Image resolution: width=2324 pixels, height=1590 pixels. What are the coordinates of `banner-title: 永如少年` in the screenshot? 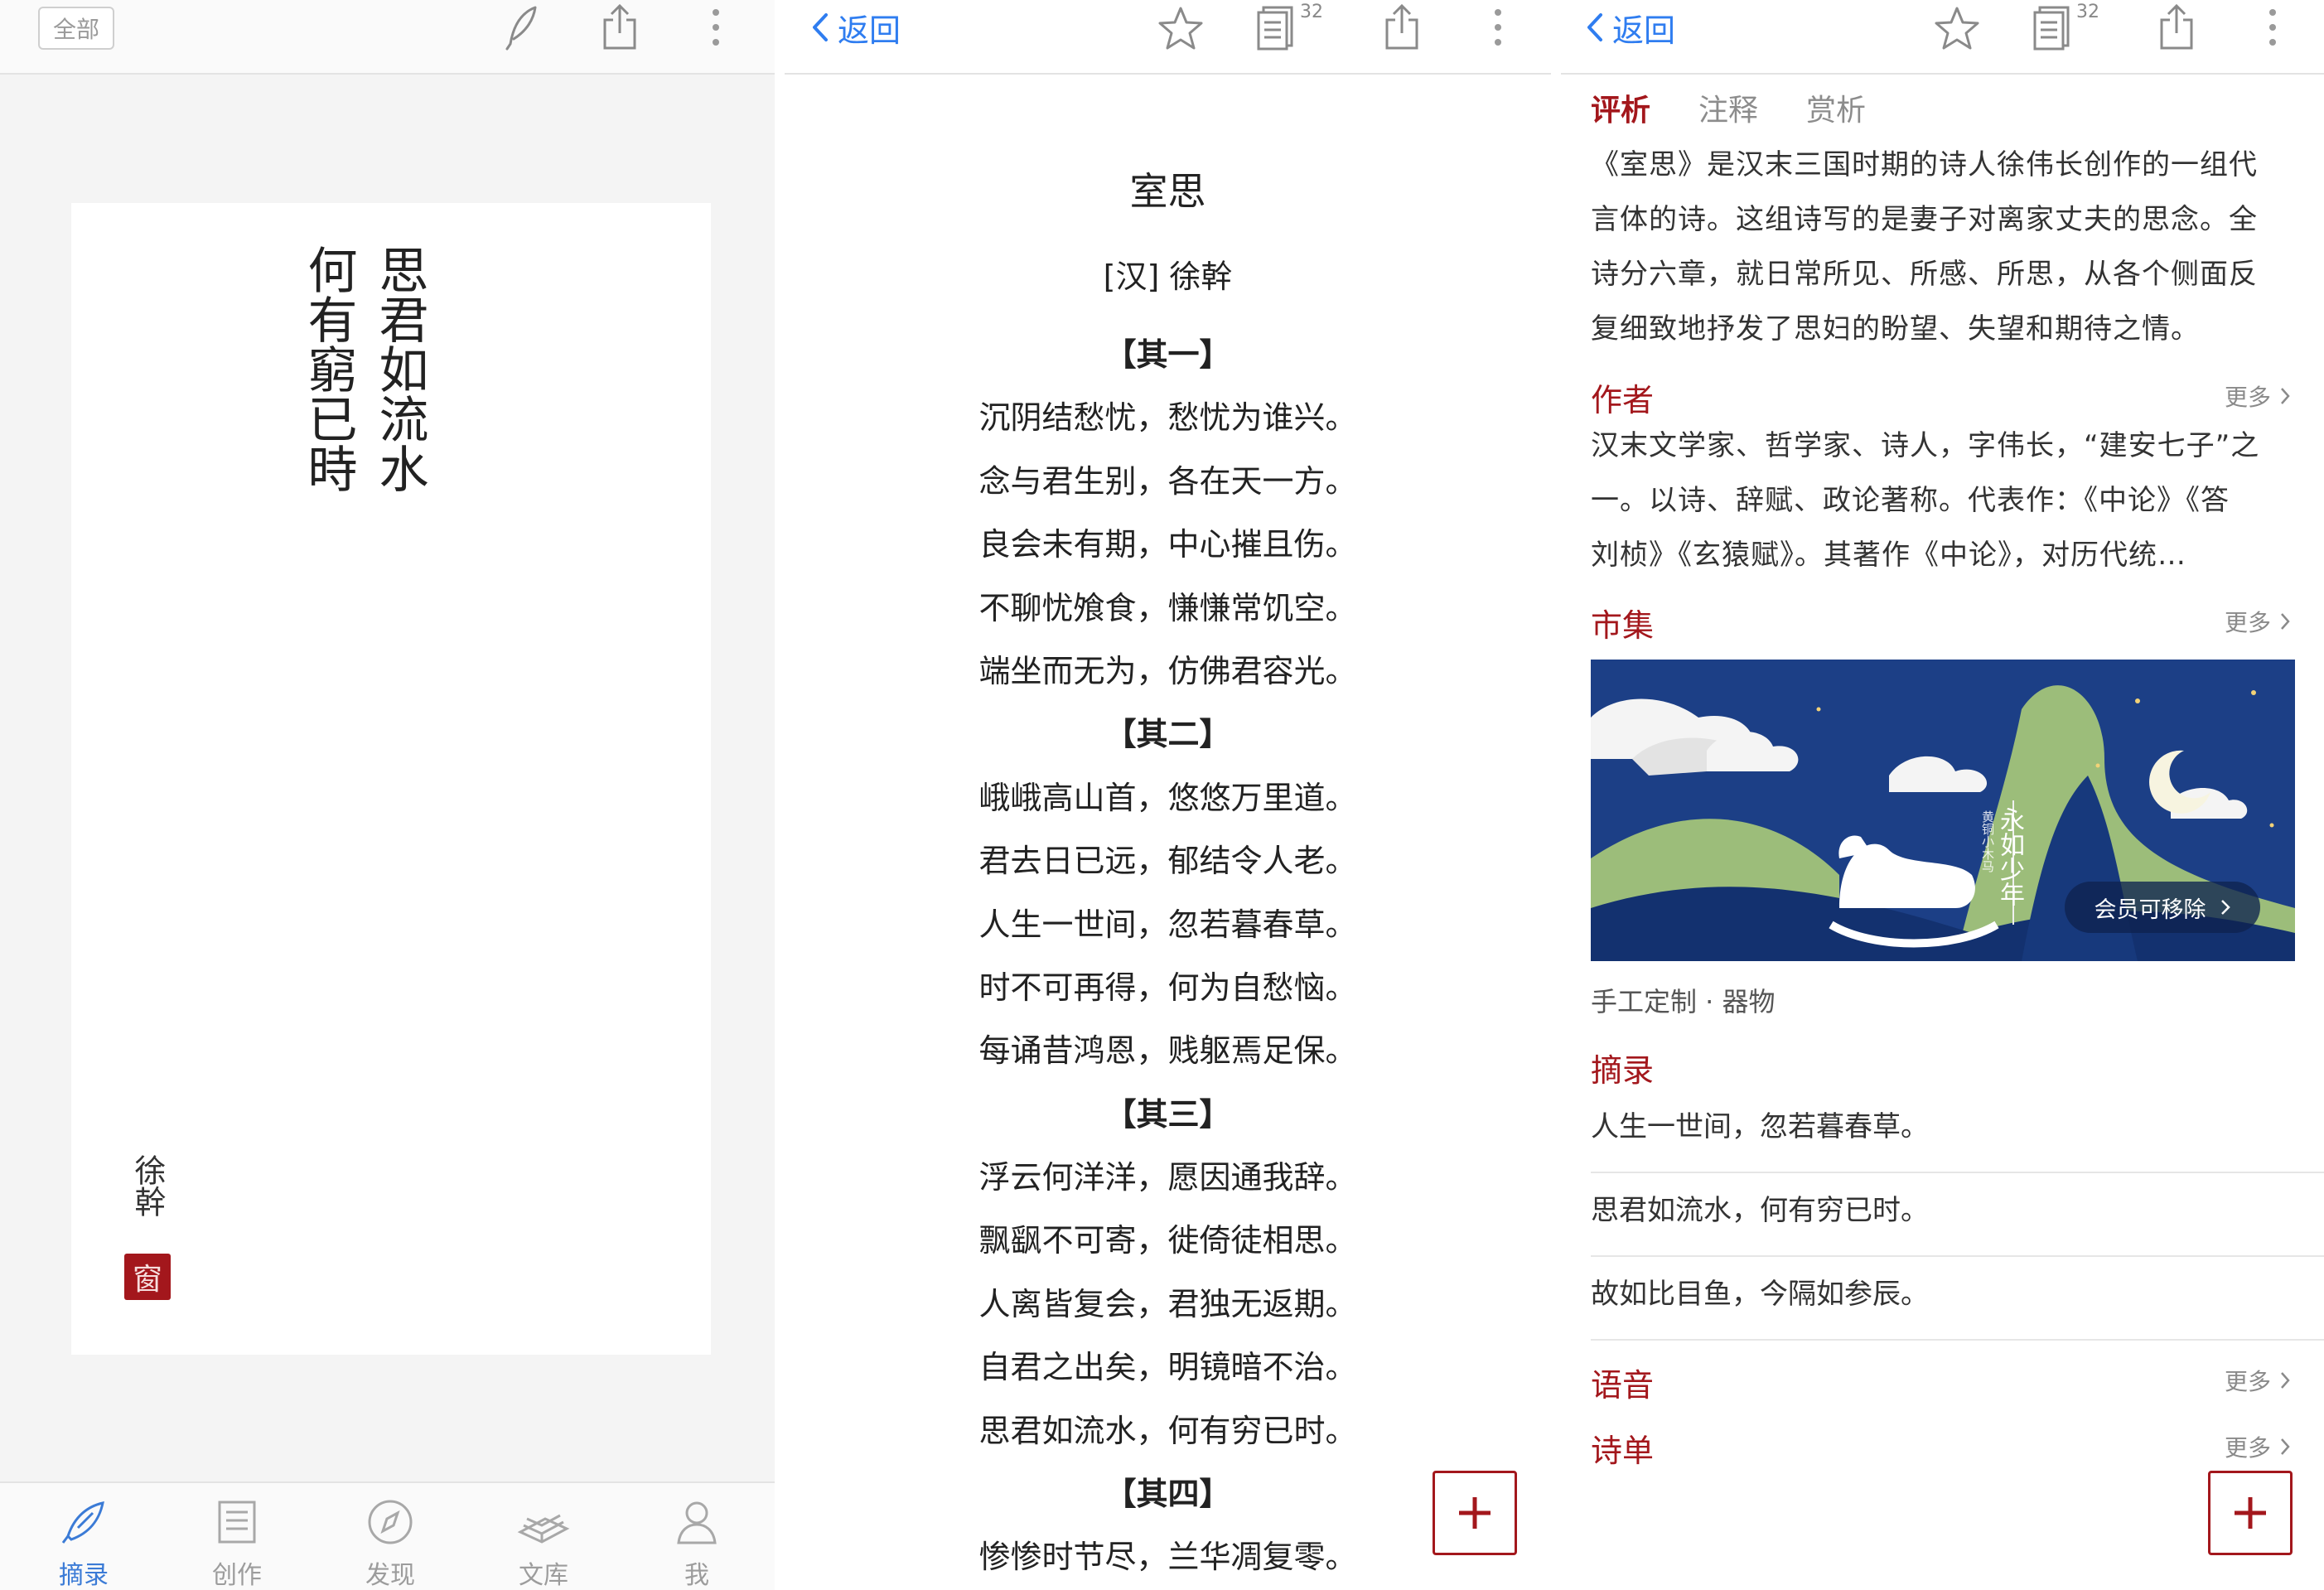 It's located at (2010, 856).